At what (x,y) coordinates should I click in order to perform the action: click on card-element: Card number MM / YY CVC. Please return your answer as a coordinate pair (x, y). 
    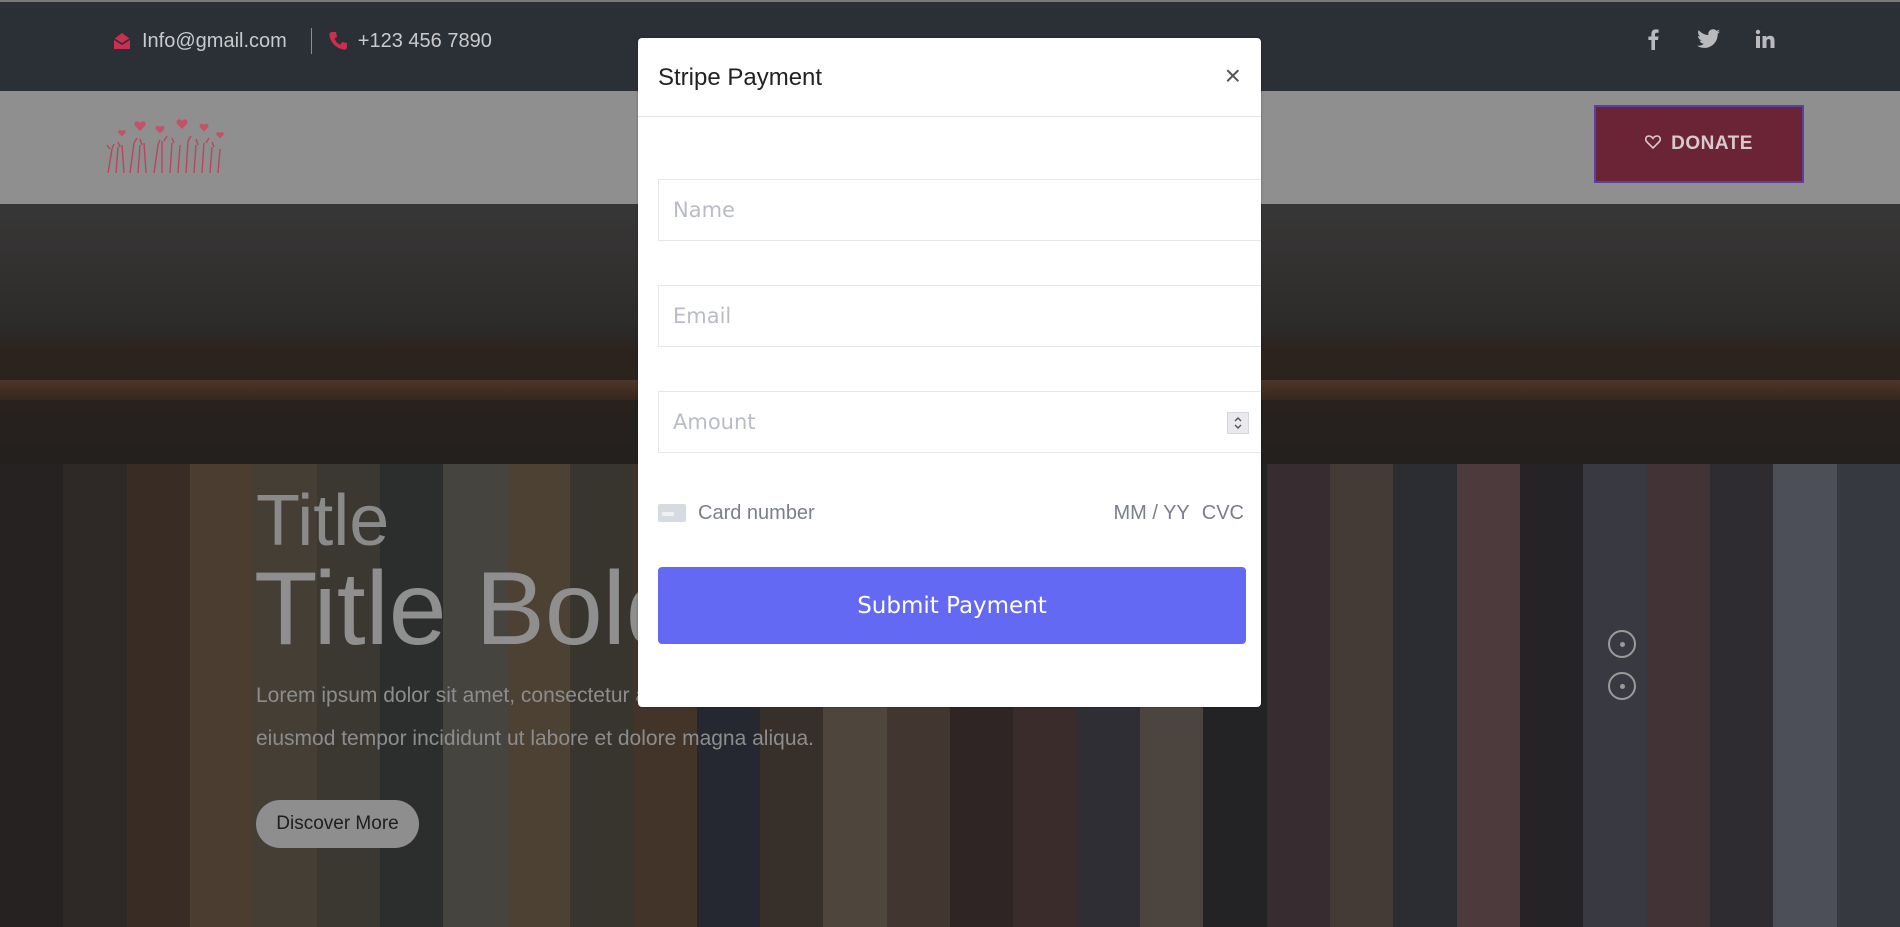
    Looking at the image, I should click on (951, 513).